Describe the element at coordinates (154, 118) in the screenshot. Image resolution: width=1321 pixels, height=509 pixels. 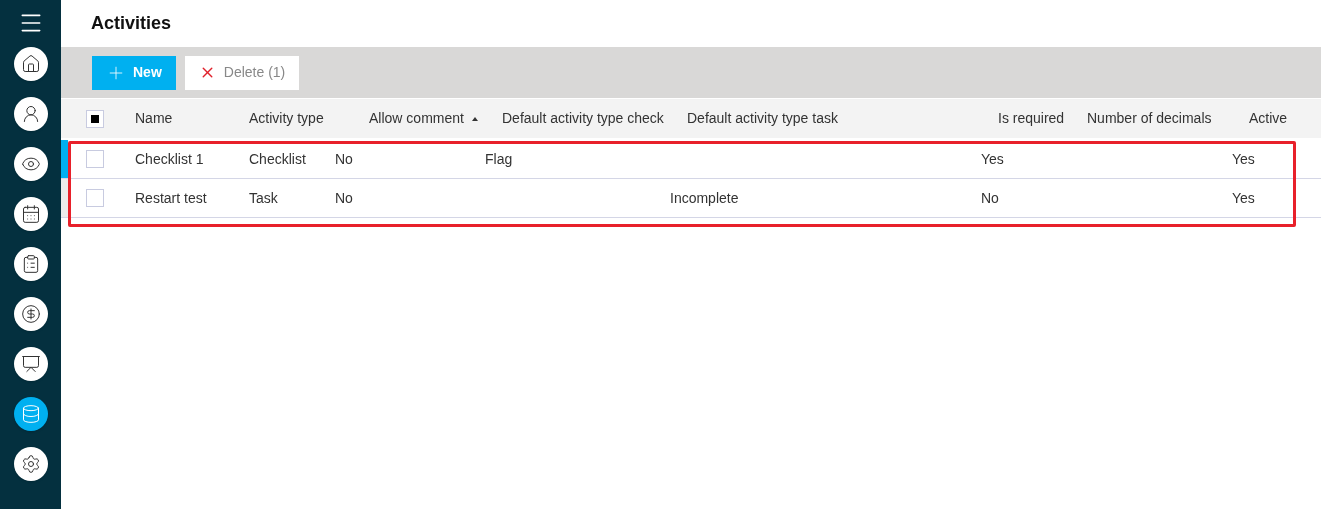
I see `column-header: Name` at that location.